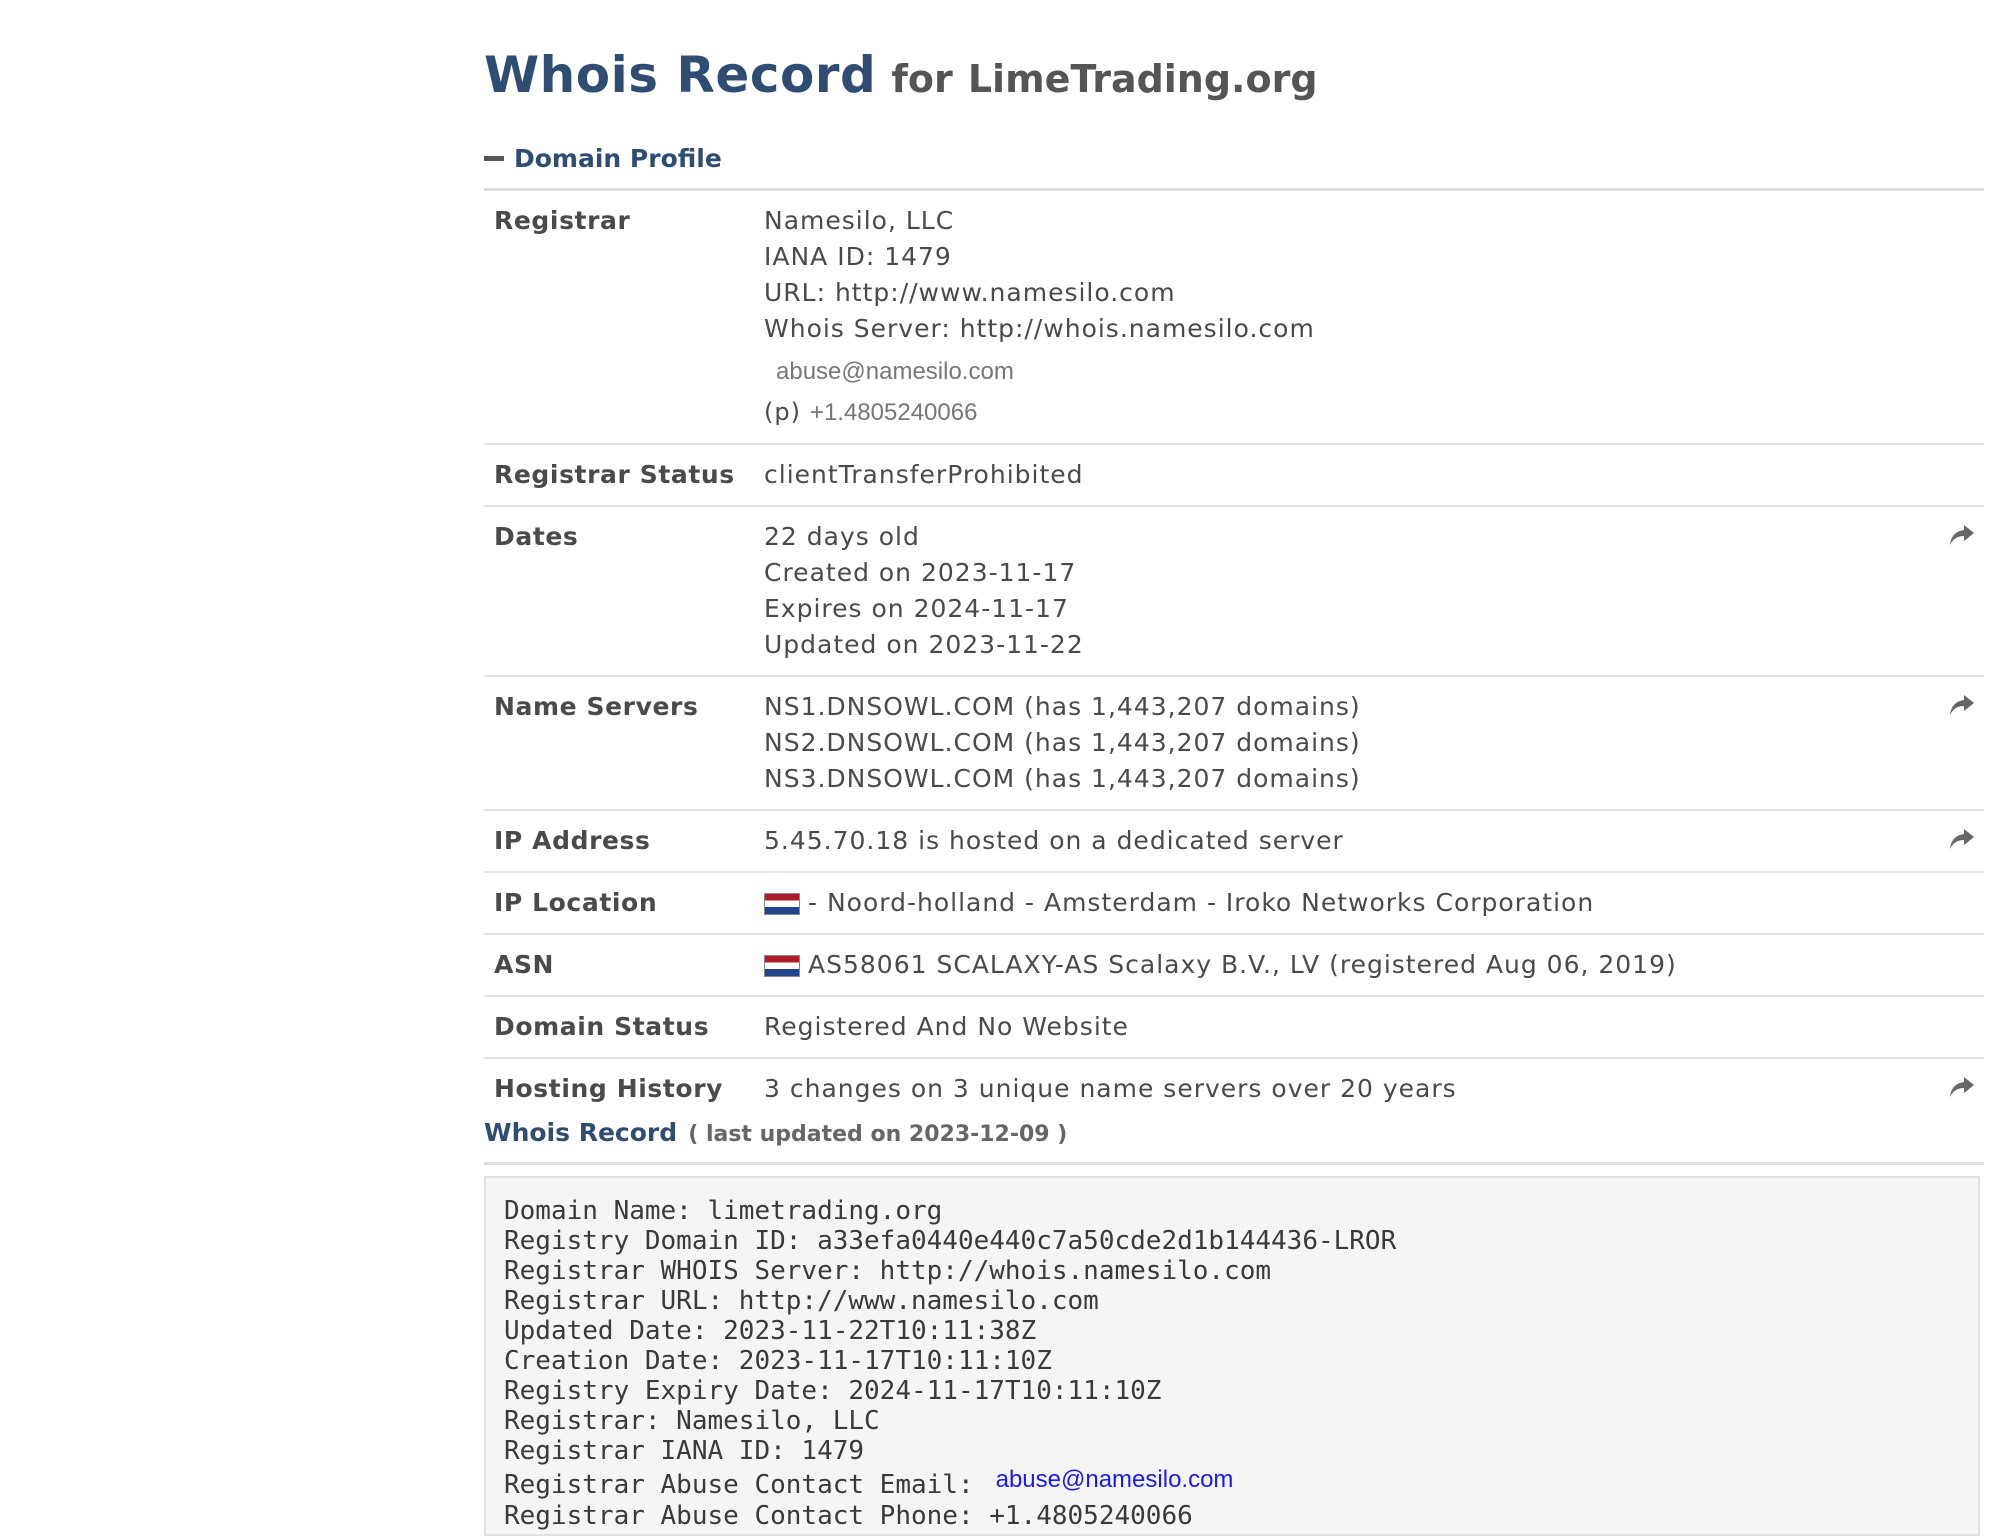  I want to click on asn-label: ASN, so click(524, 964).